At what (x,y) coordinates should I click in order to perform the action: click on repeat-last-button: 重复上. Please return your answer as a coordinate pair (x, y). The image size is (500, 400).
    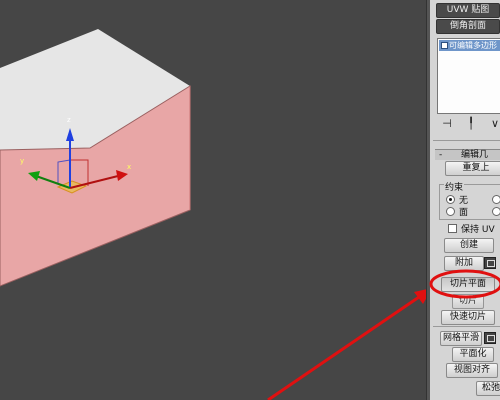
    Looking at the image, I should click on (472, 168).